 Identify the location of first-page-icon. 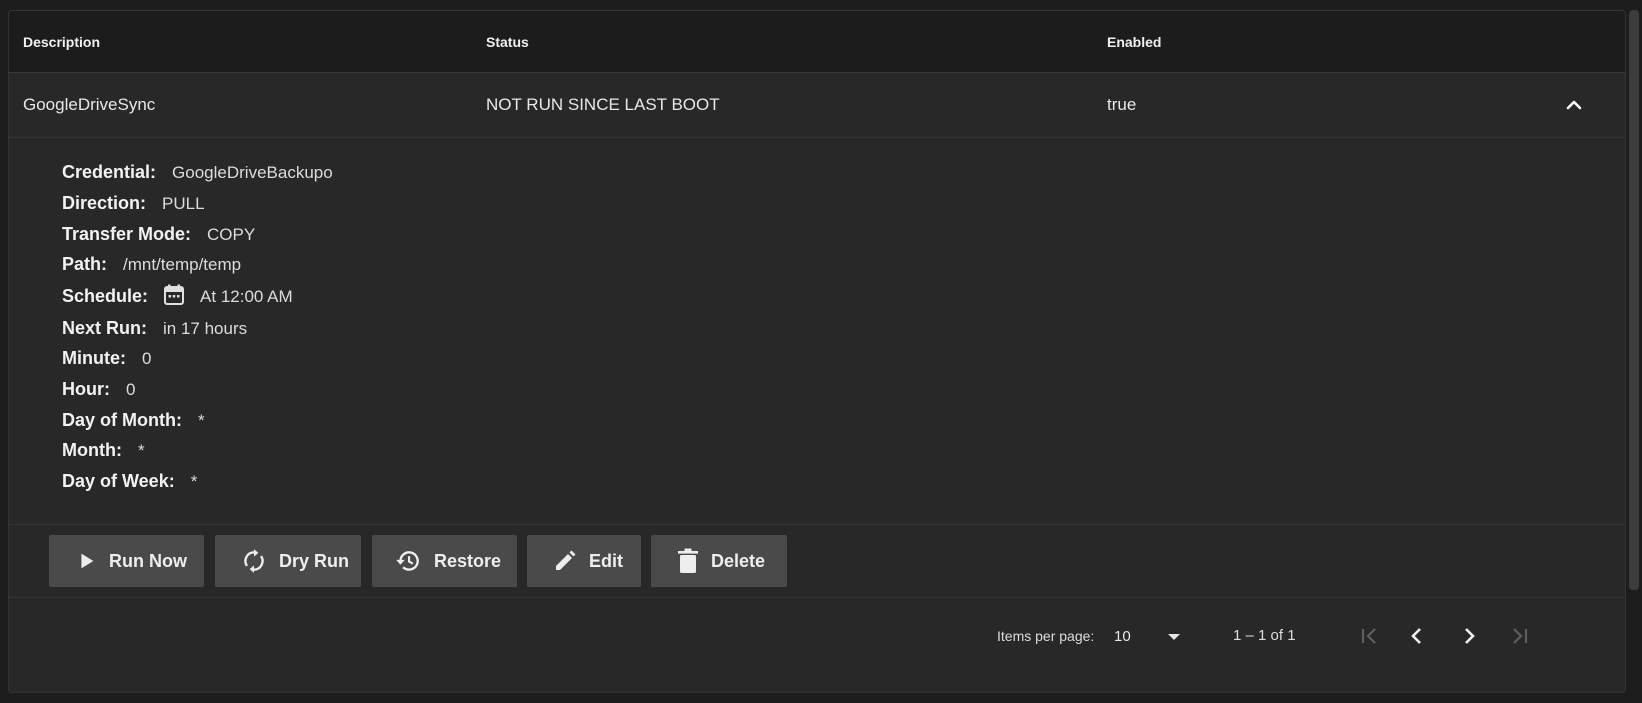
(1369, 636).